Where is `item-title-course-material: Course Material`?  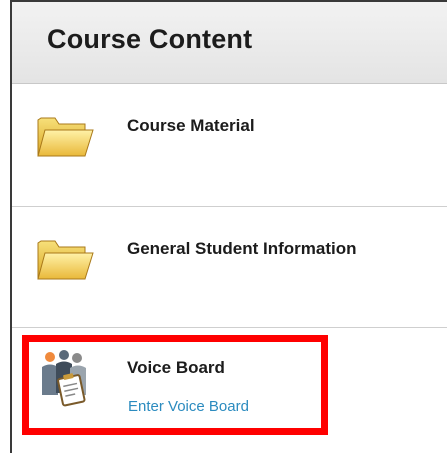
item-title-course-material: Course Material is located at coordinates (191, 126).